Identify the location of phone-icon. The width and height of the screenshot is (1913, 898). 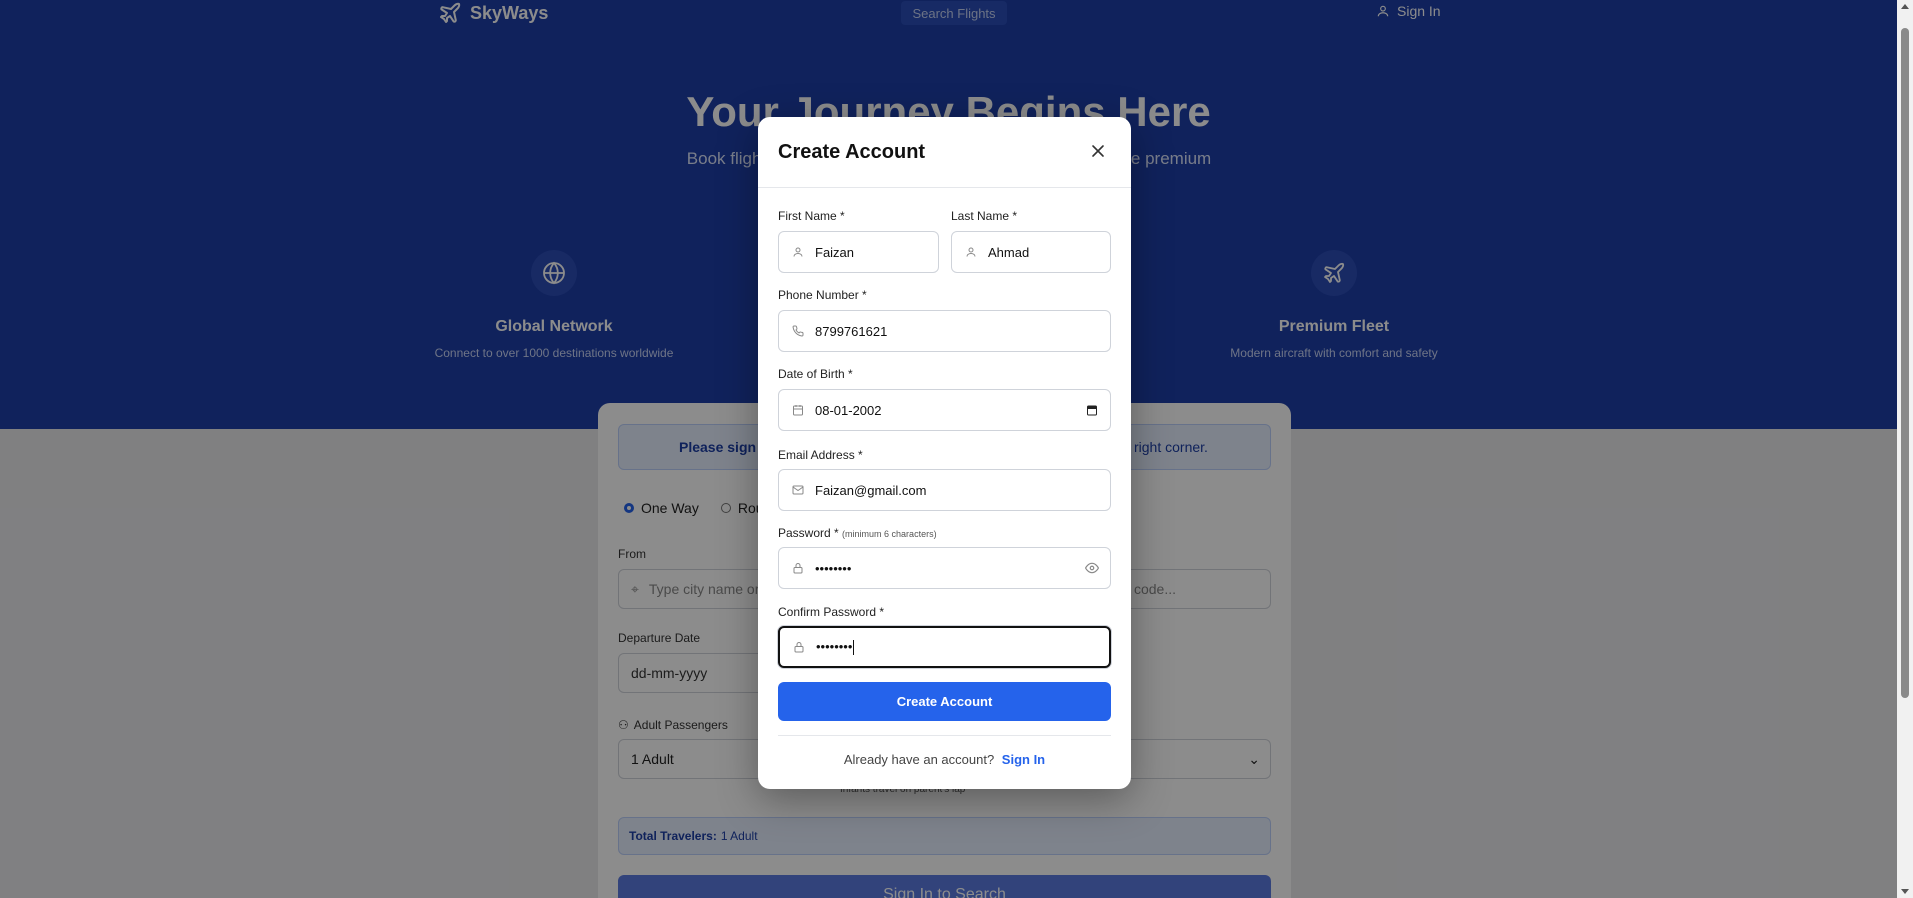
(798, 331).